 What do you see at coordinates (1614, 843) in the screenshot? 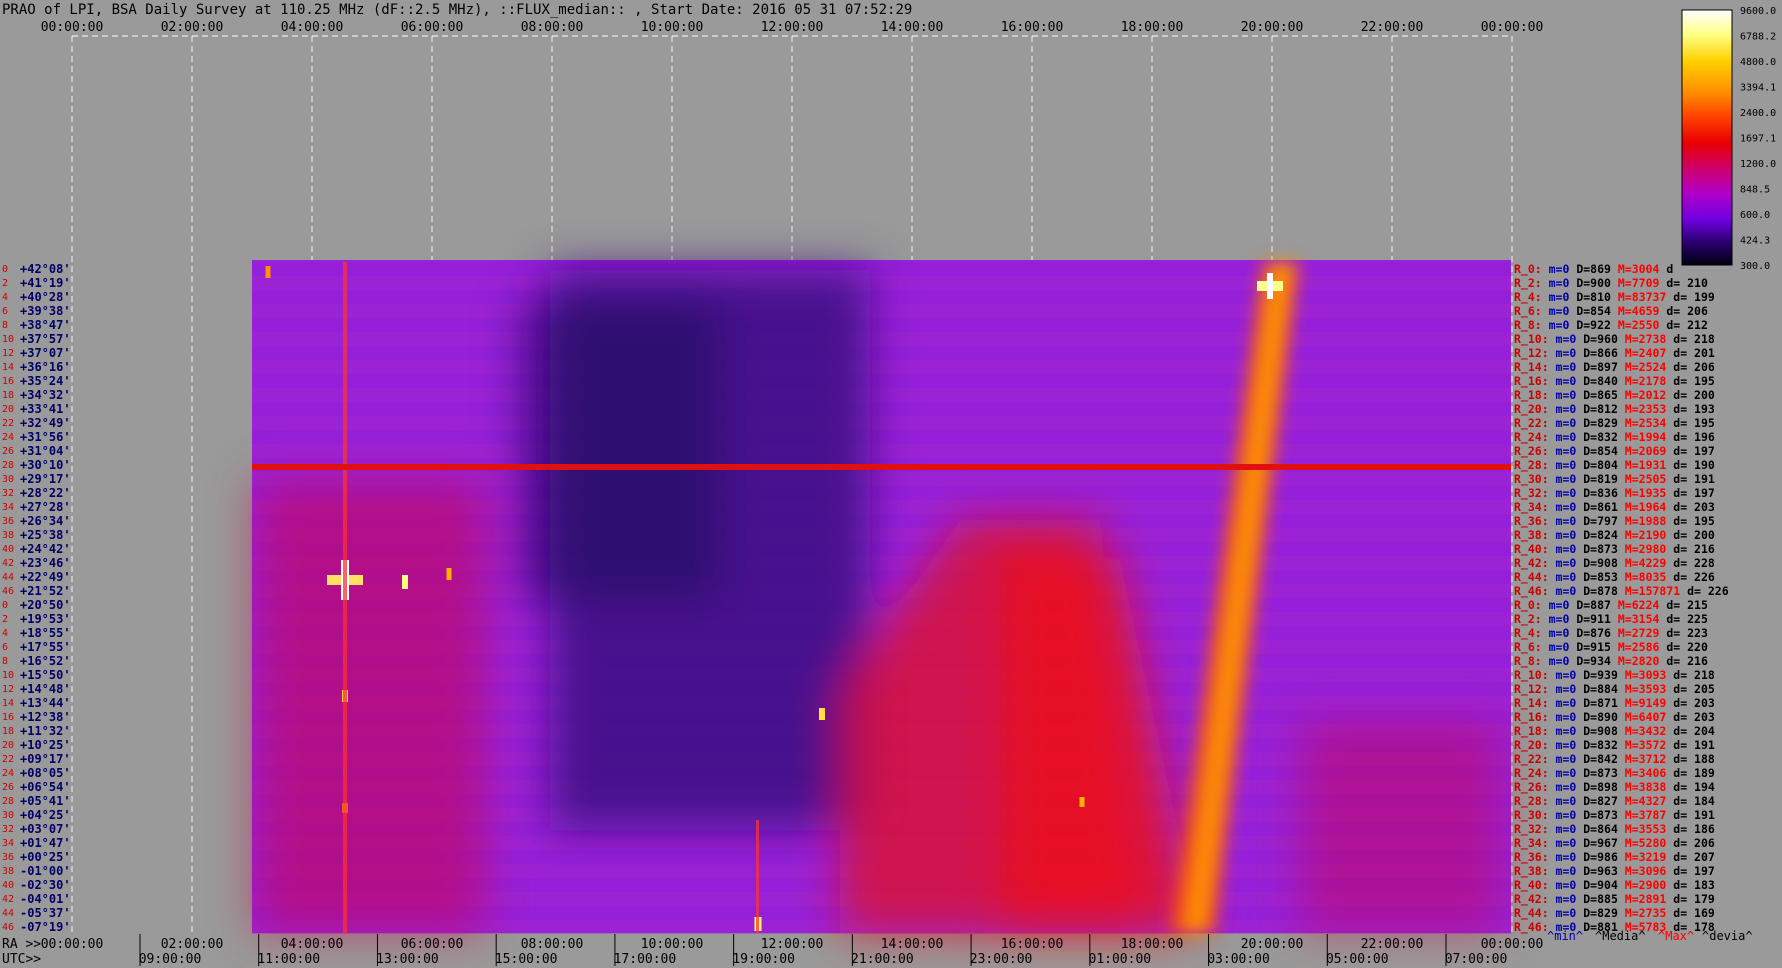
I see `beam-stat-row: R_34: m=0 D=967 M=5280 d= 206` at bounding box center [1614, 843].